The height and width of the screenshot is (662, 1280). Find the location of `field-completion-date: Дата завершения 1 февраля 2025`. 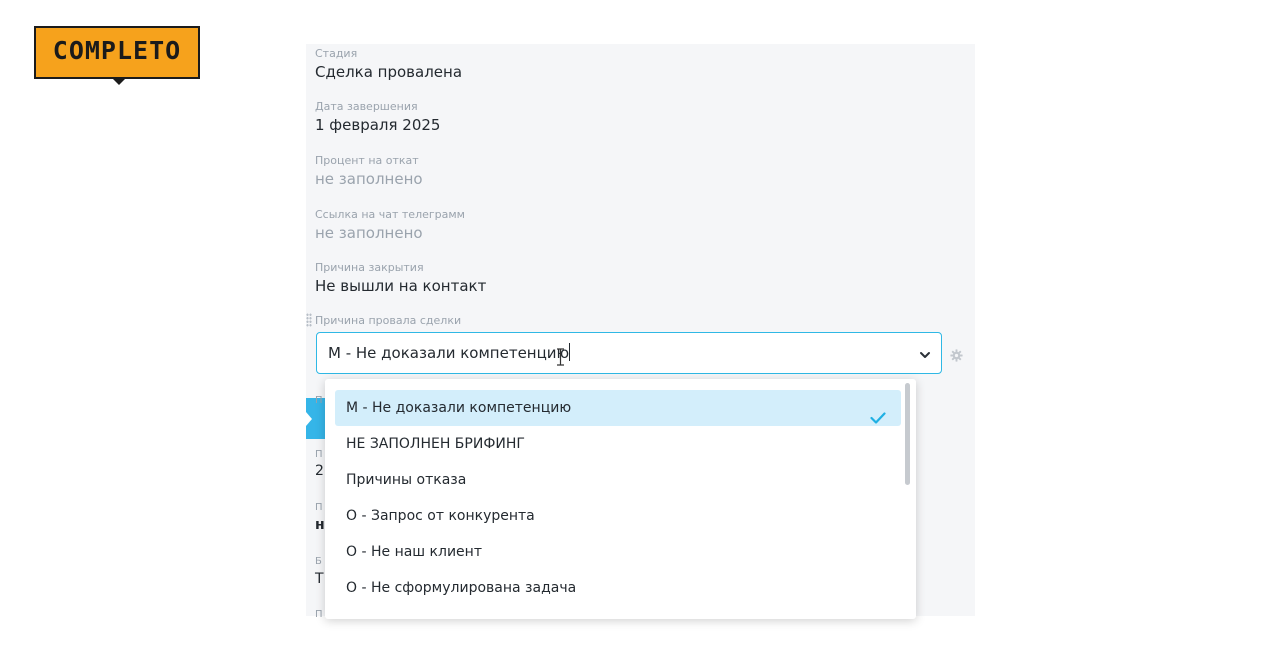

field-completion-date: Дата завершения 1 февраля 2025 is located at coordinates (377, 117).